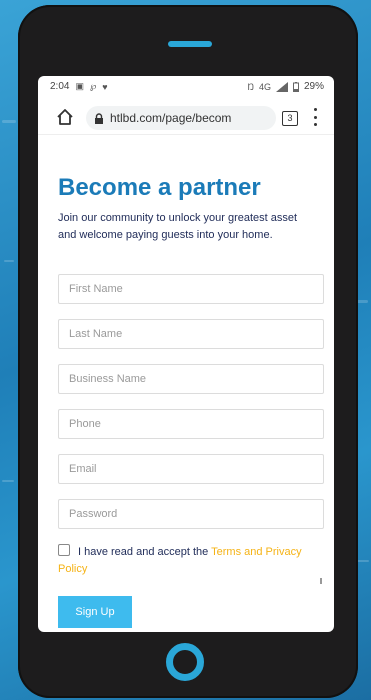 This screenshot has width=371, height=700. Describe the element at coordinates (321, 581) in the screenshot. I see `scrollbar-indicator` at that location.